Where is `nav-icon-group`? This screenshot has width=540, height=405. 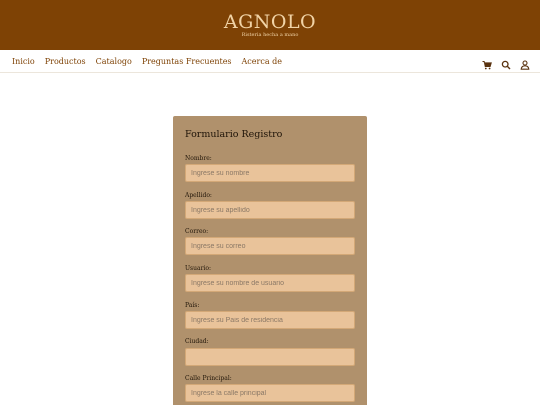 nav-icon-group is located at coordinates (506, 62).